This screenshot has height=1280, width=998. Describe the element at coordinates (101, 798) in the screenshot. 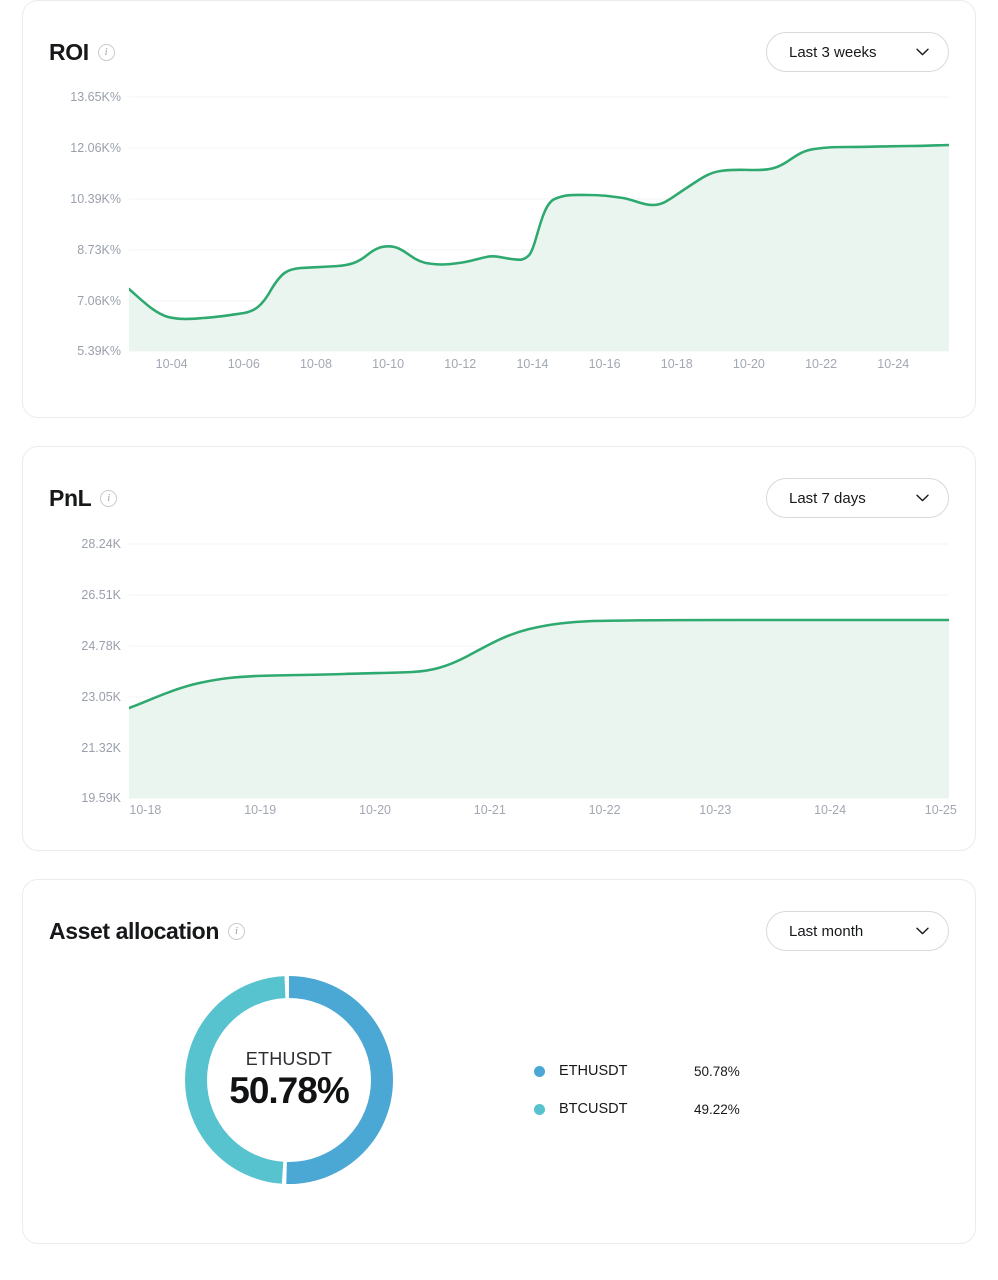

I see `pnl-y-tick: 19.59K` at that location.